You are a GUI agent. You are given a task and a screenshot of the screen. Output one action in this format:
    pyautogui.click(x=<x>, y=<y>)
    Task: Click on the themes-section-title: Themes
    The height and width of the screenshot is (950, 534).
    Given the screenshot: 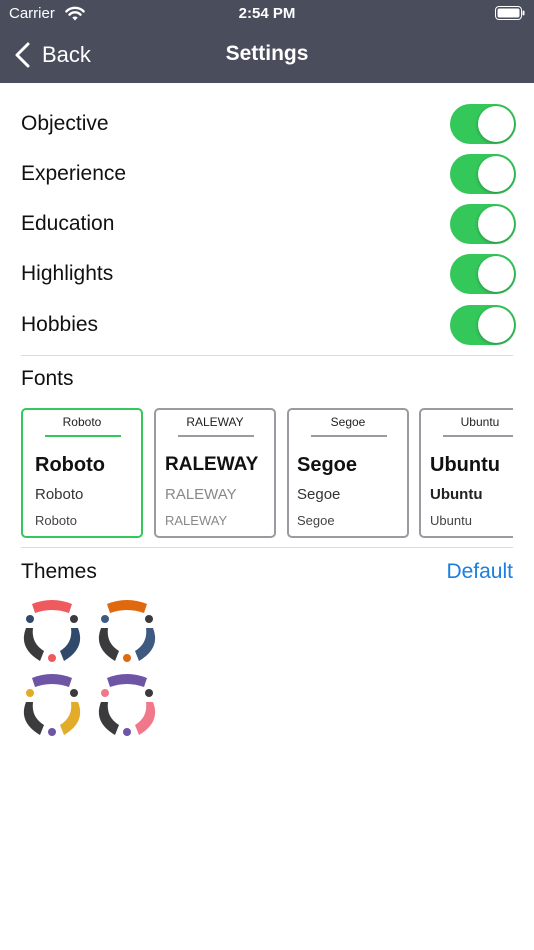 What is the action you would take?
    pyautogui.click(x=59, y=571)
    